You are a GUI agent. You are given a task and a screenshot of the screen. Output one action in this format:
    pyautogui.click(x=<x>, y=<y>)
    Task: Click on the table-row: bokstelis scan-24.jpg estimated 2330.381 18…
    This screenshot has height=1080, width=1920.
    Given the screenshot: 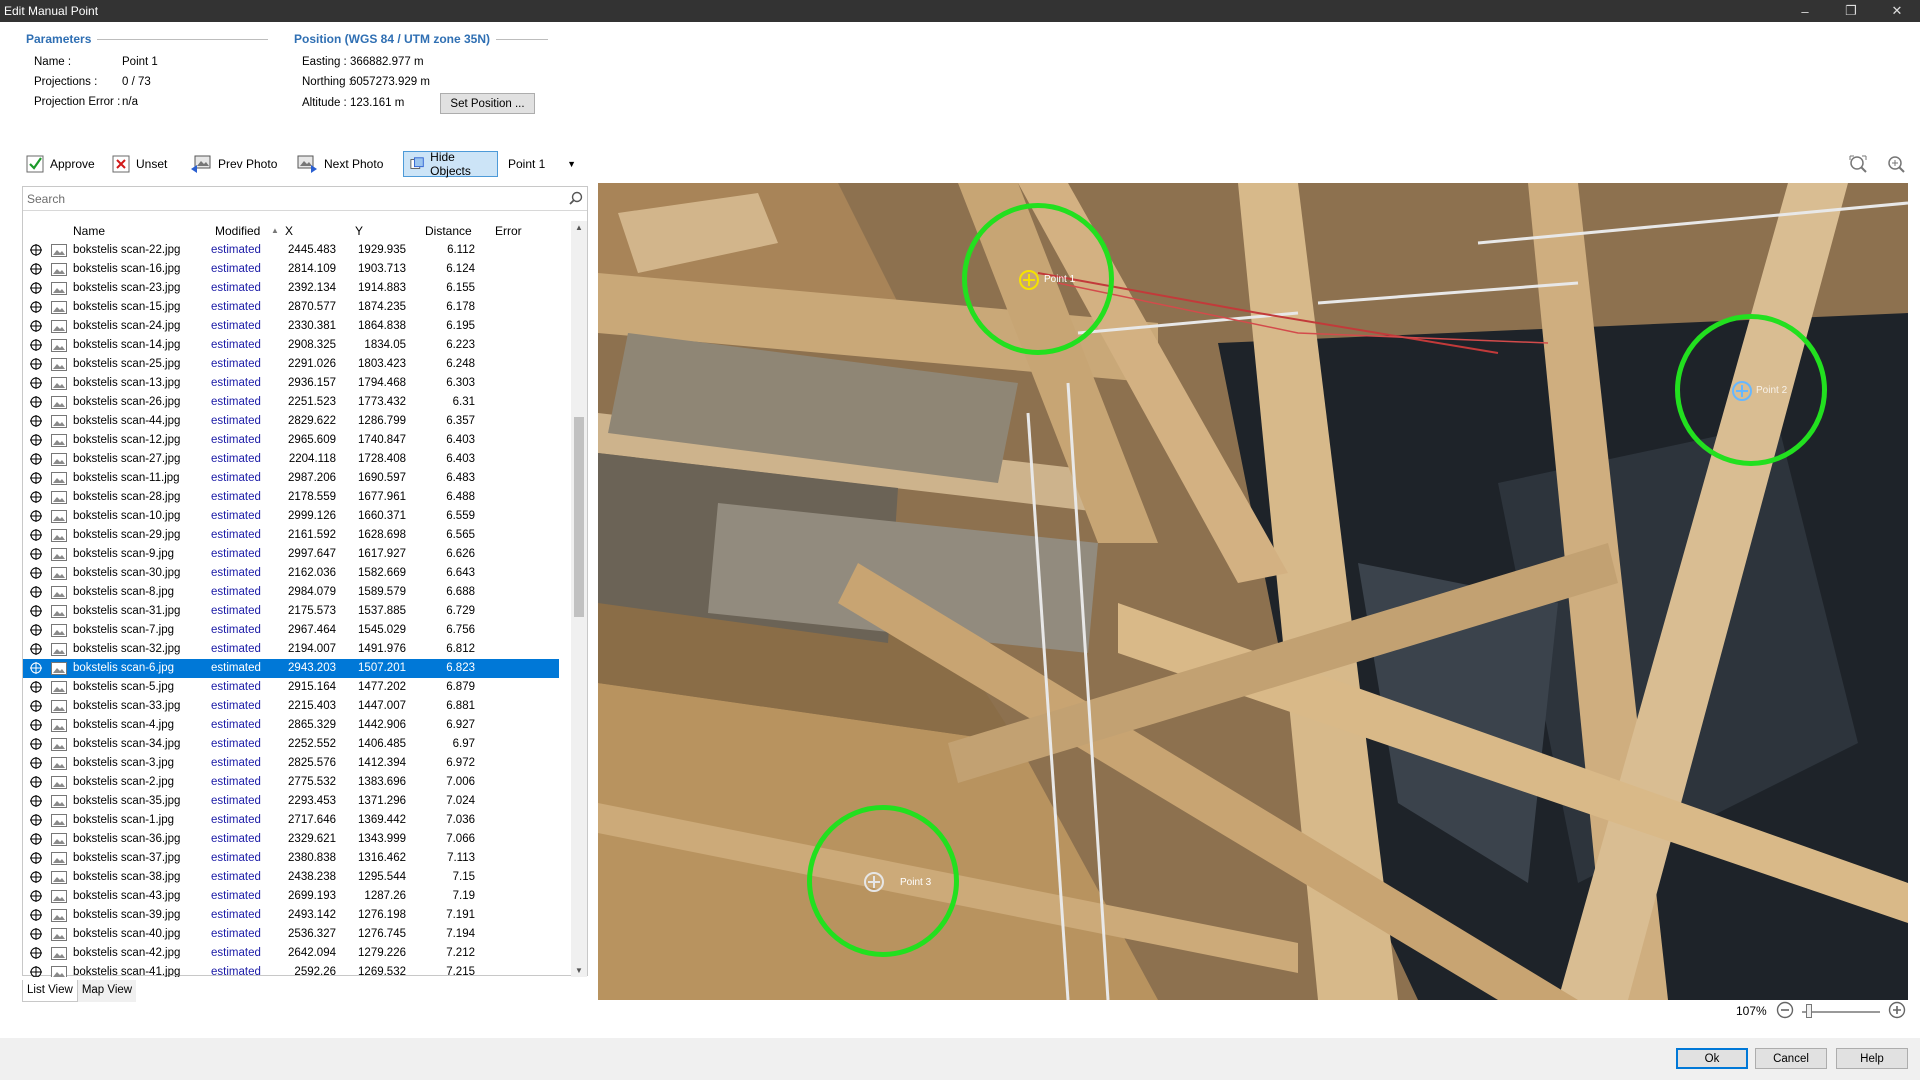 What is the action you would take?
    pyautogui.click(x=291, y=326)
    